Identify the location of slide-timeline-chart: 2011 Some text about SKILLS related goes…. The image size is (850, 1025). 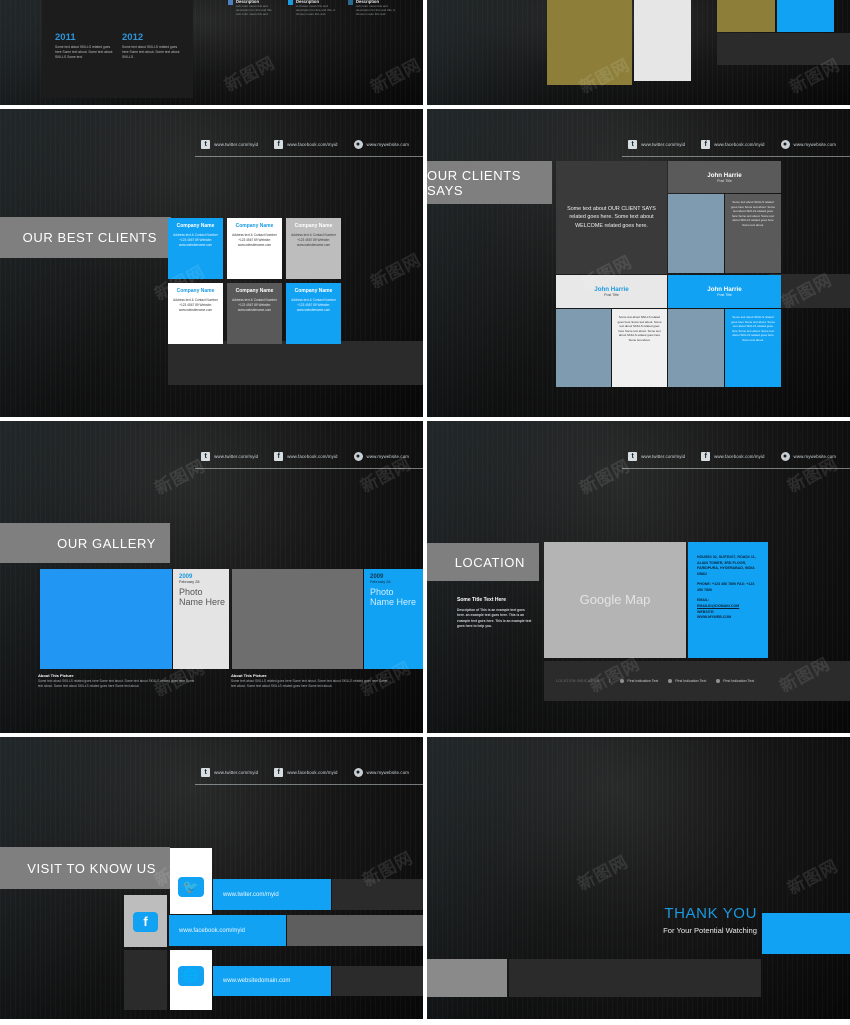
(211, 52).